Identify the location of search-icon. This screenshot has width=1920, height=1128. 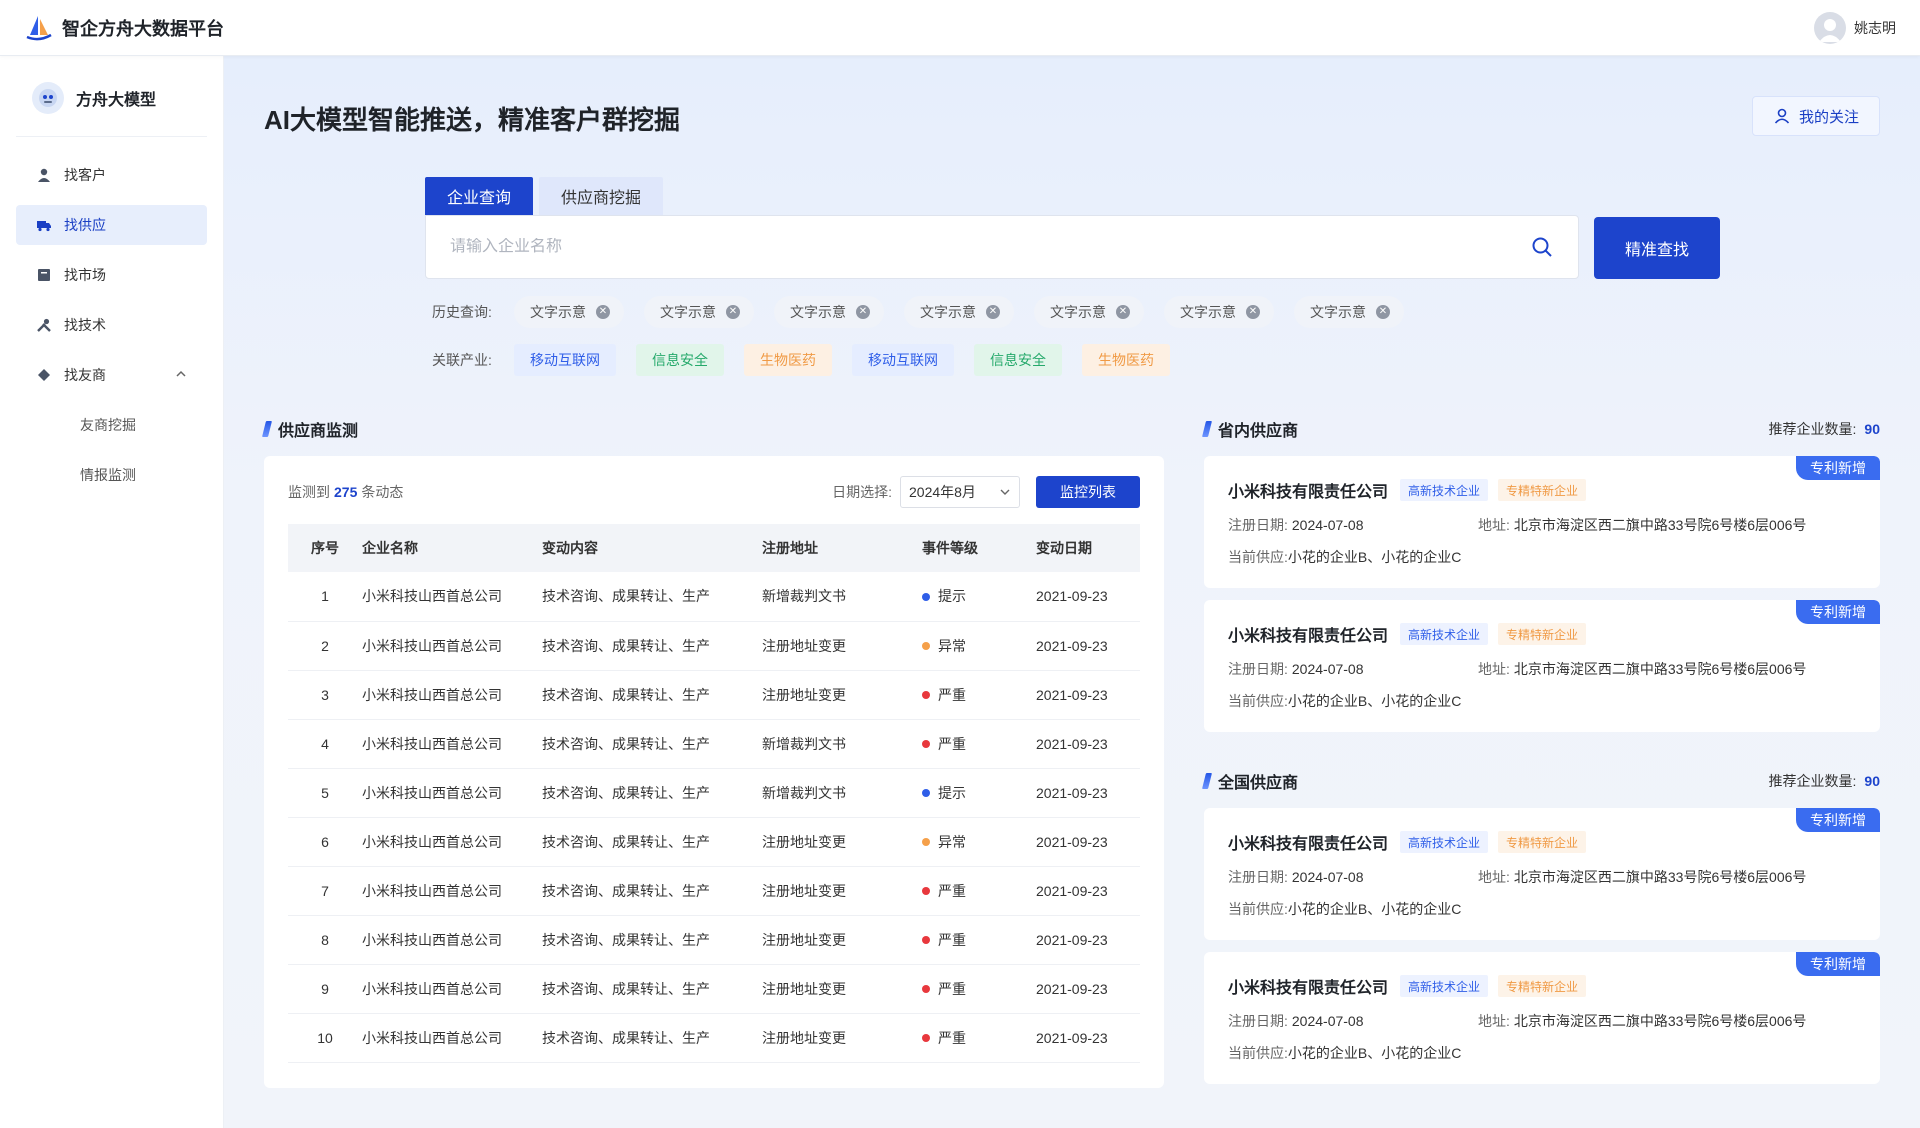
(1542, 247).